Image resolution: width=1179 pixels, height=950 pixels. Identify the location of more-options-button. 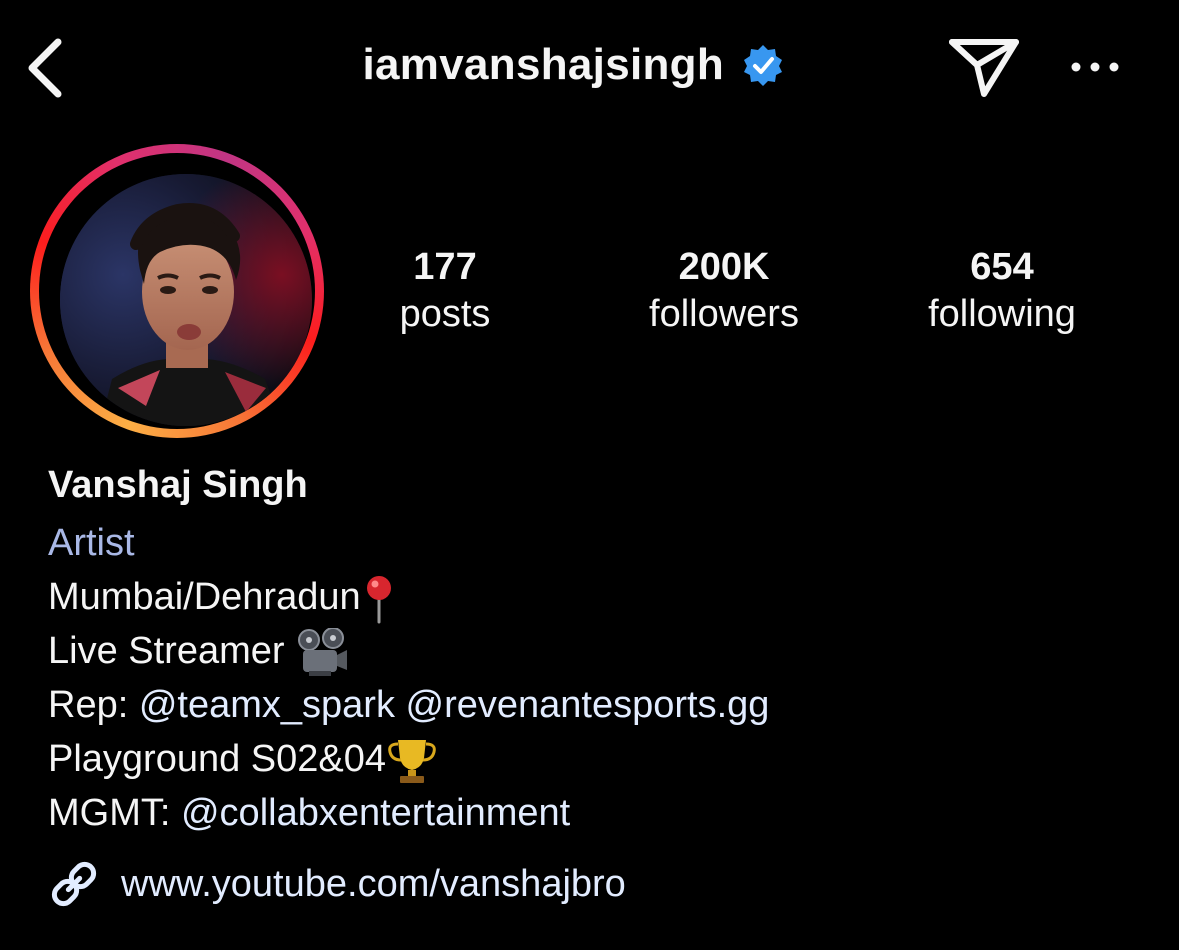
(1097, 67).